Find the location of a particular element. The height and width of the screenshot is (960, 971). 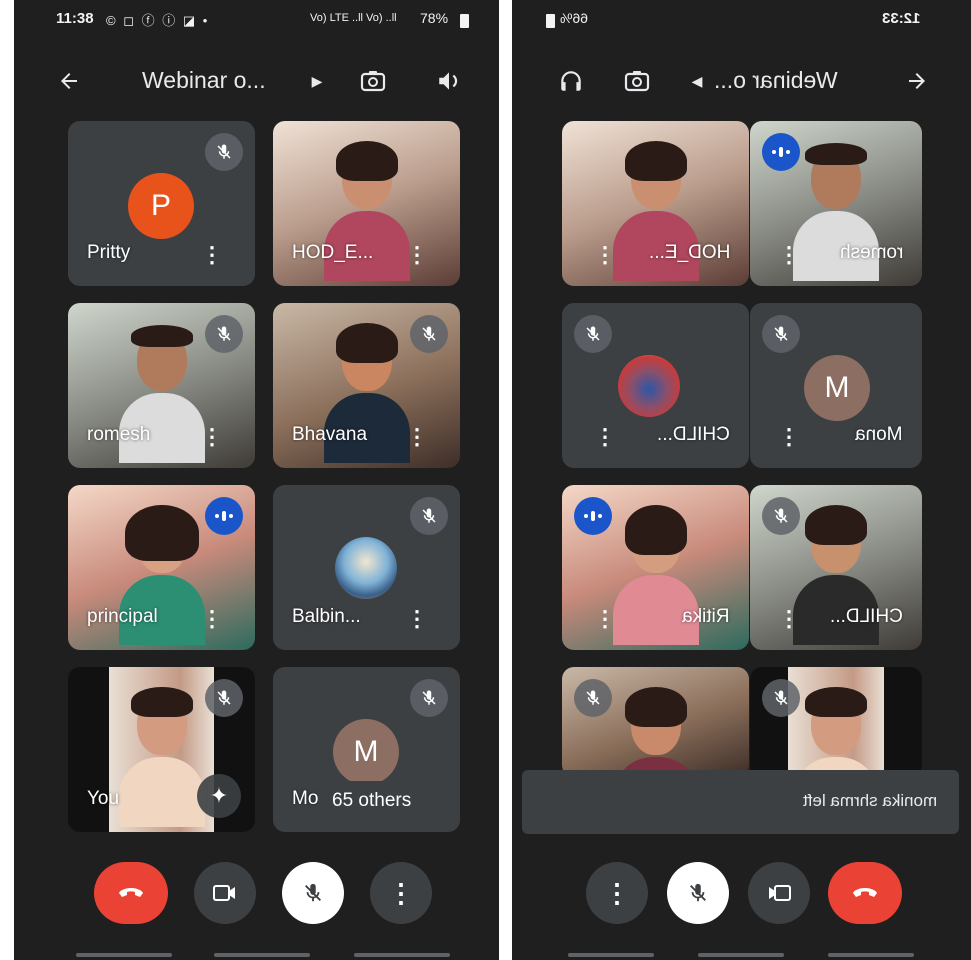

effects-sparkle-icon: ✦ is located at coordinates (219, 796).